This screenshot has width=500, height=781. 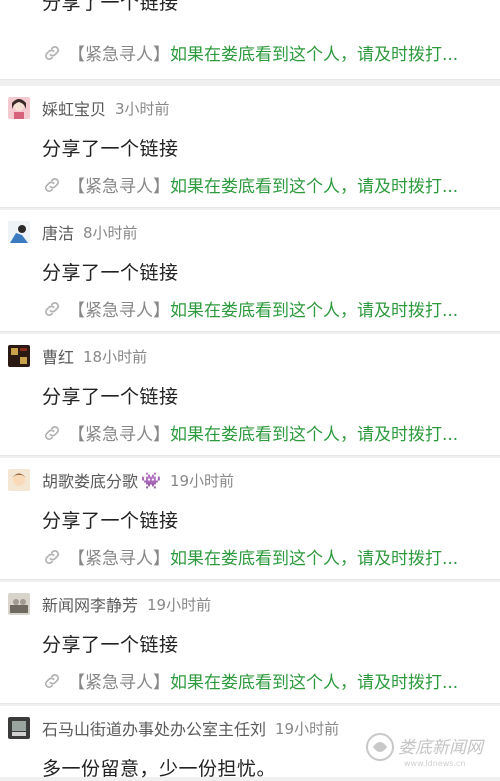 What do you see at coordinates (151, 480) in the screenshot?
I see `alien-monster-icon: 👾` at bounding box center [151, 480].